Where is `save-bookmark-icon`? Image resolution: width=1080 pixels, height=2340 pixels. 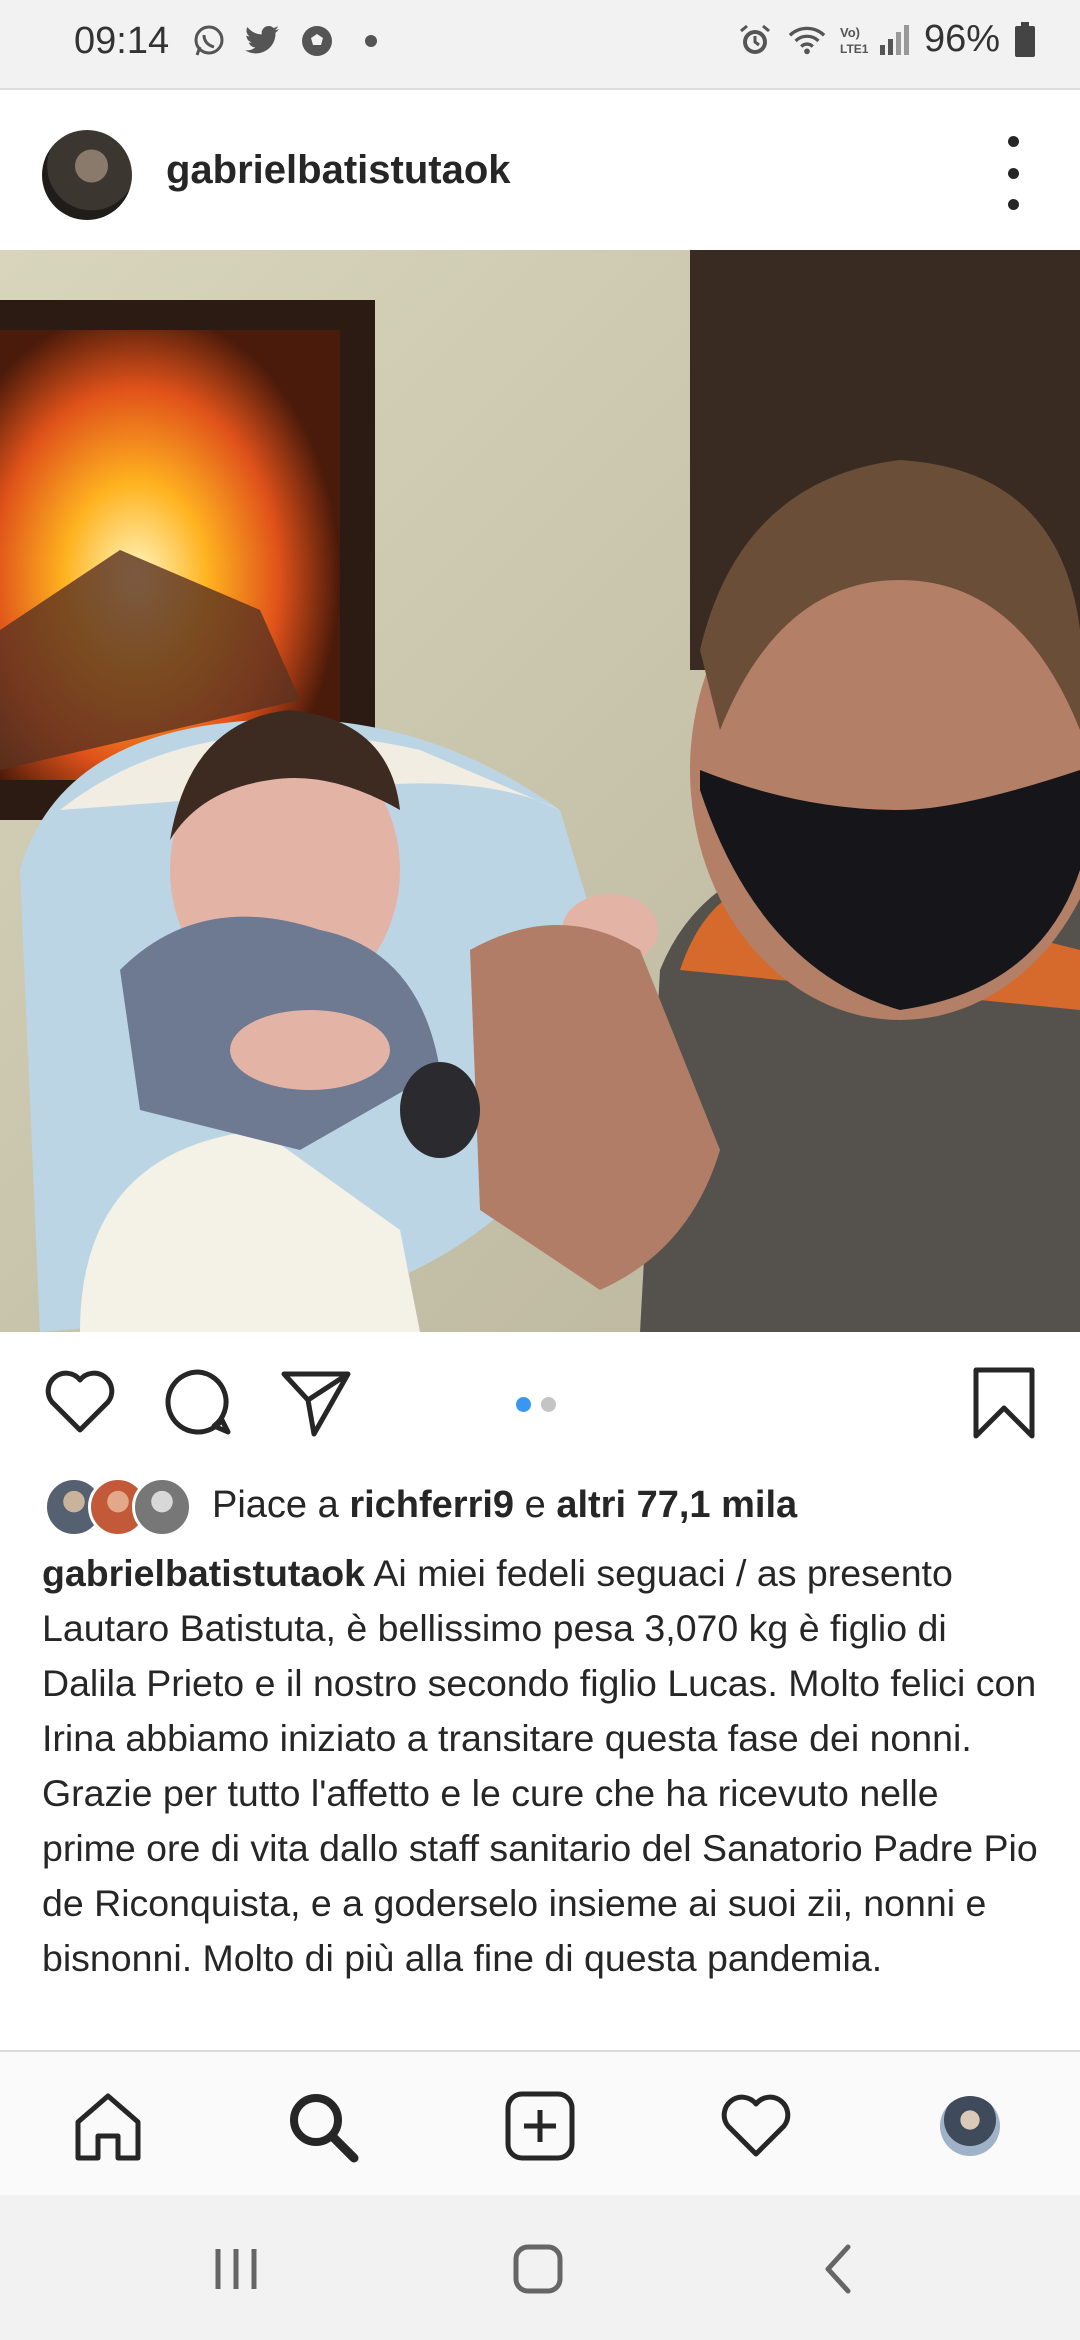
save-bookmark-icon is located at coordinates (1004, 1402).